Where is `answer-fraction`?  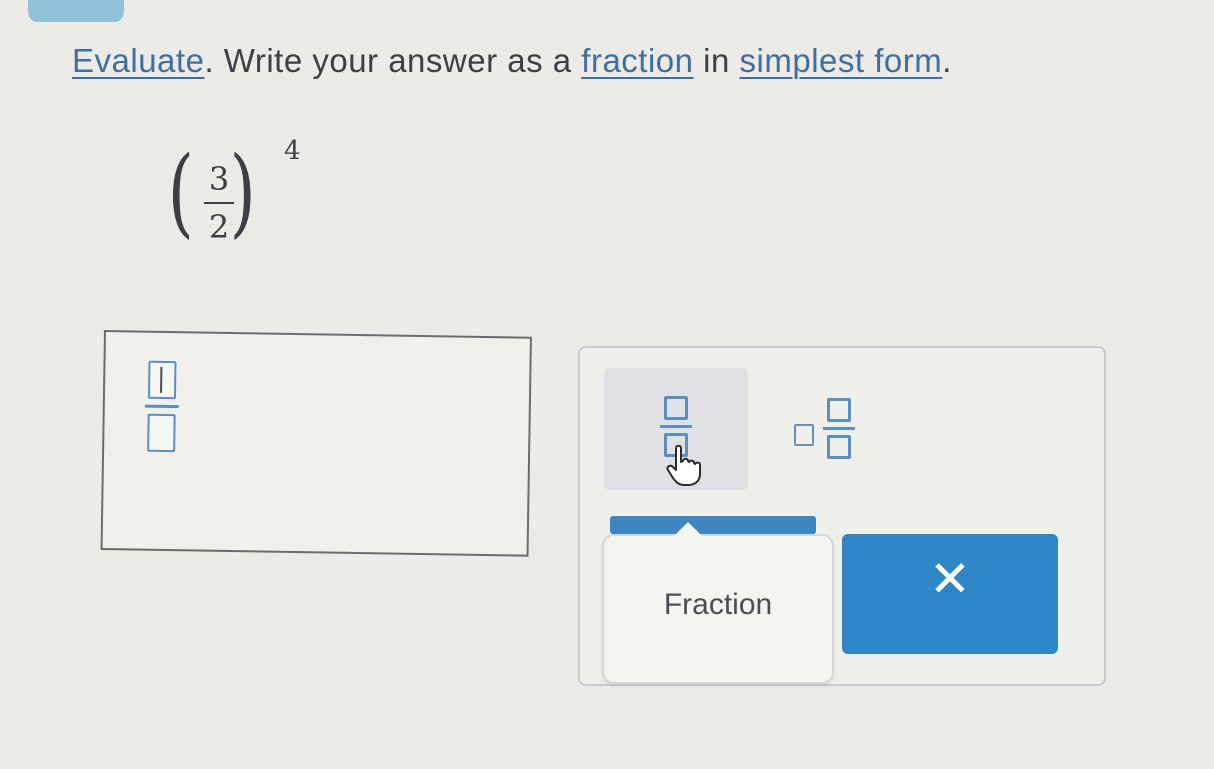
answer-fraction is located at coordinates (161, 406).